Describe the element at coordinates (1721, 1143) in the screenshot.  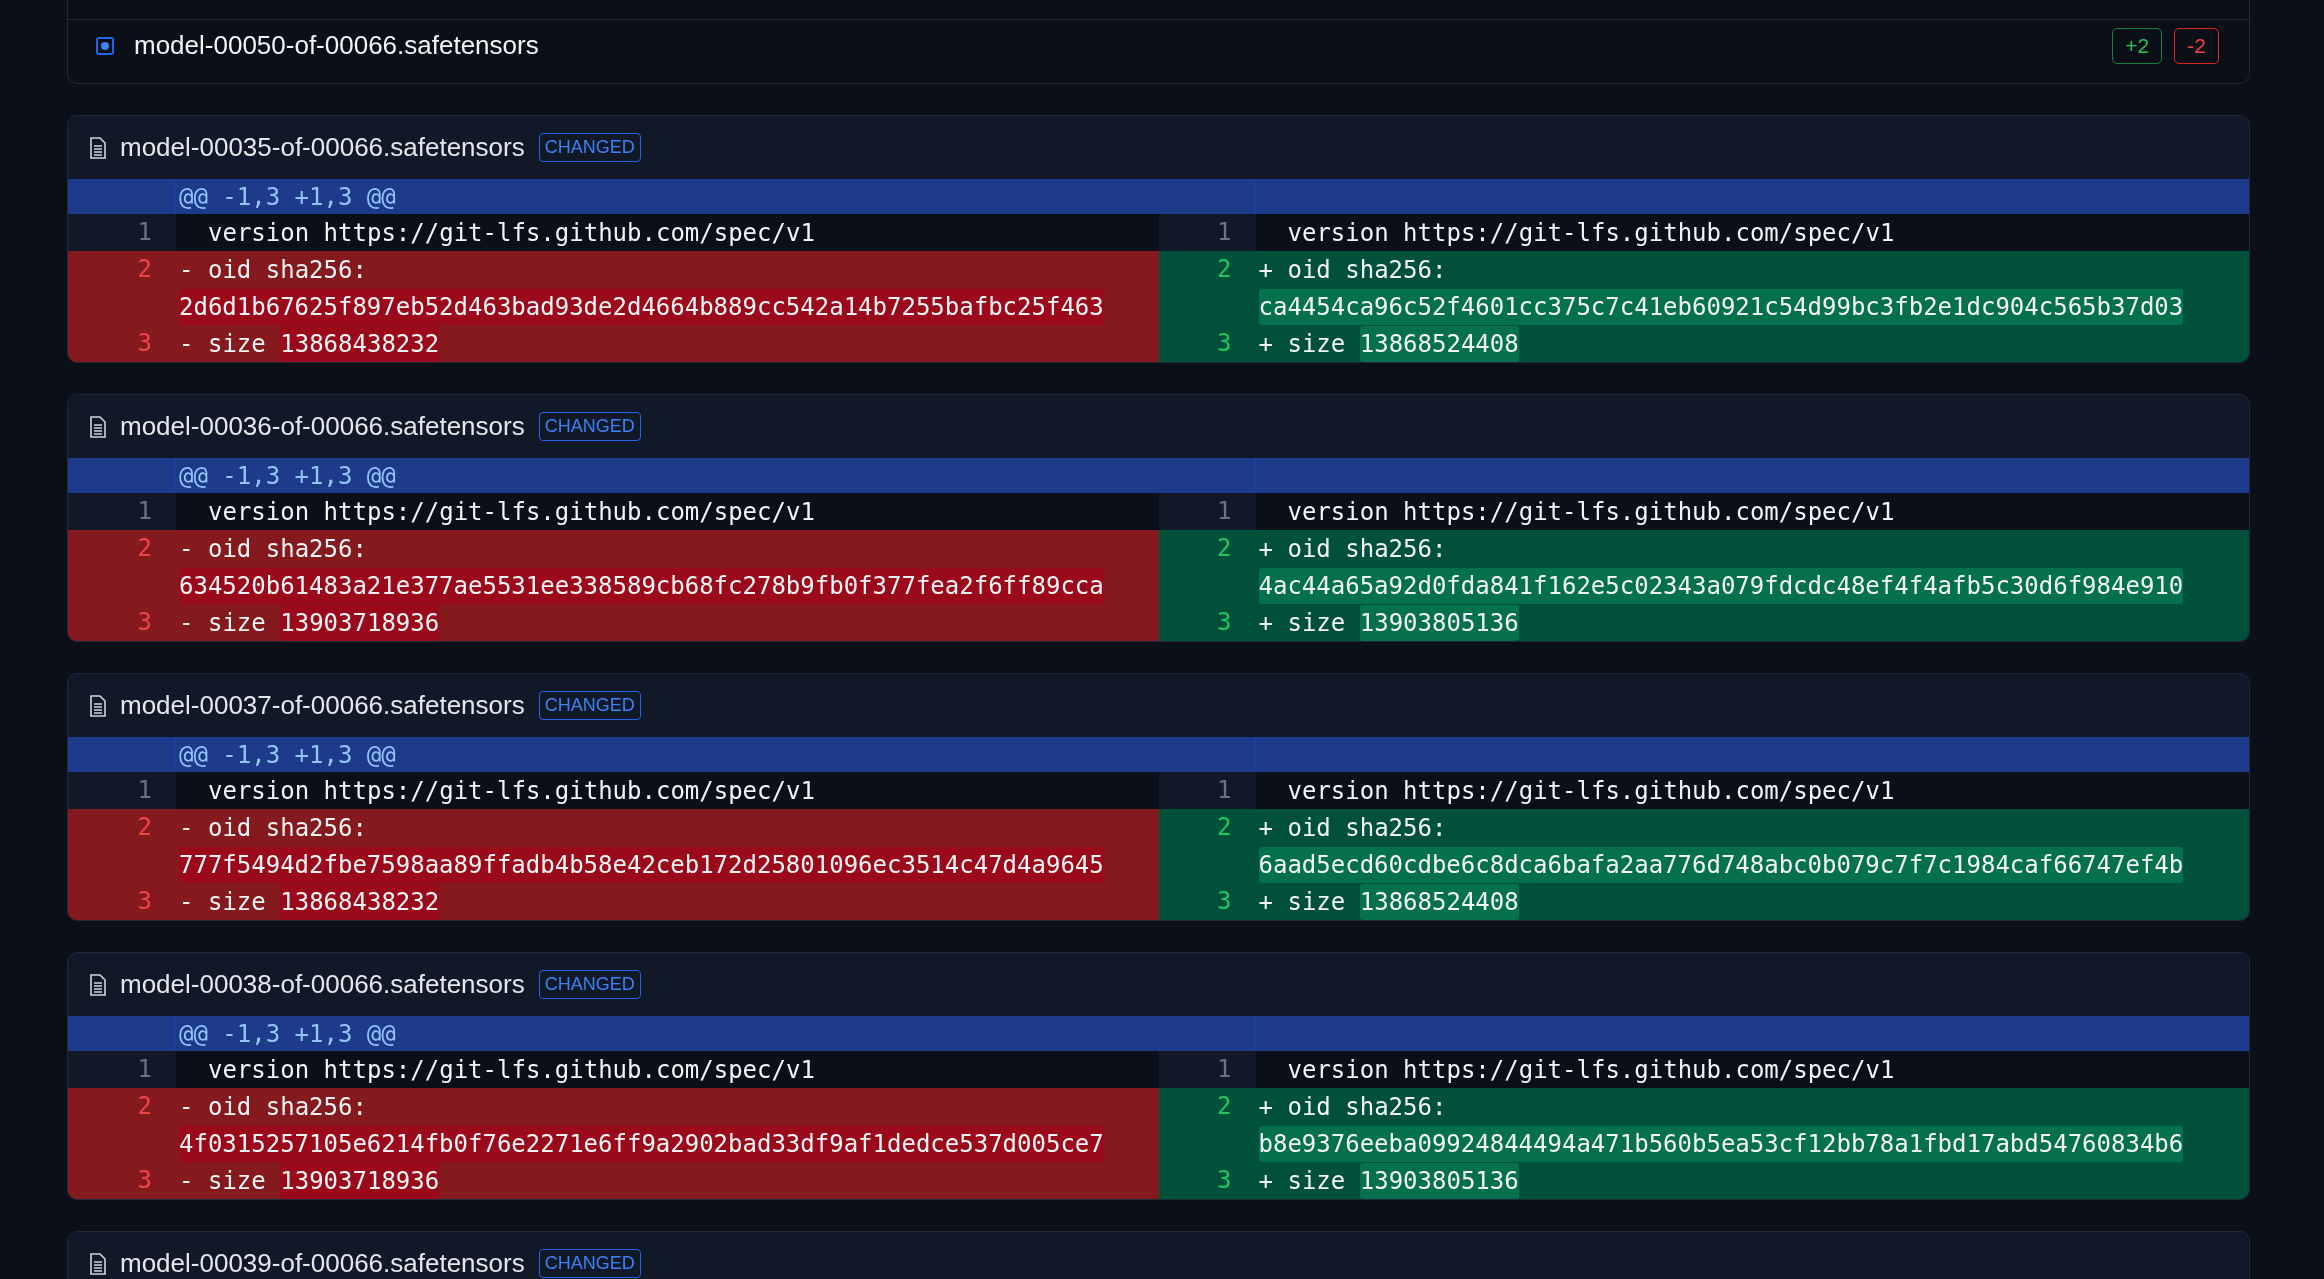
I see `changed-text: b8e9376eeba09924844494a471b560b5ea53cf12bb78a1fbd17abd54760834b6` at that location.